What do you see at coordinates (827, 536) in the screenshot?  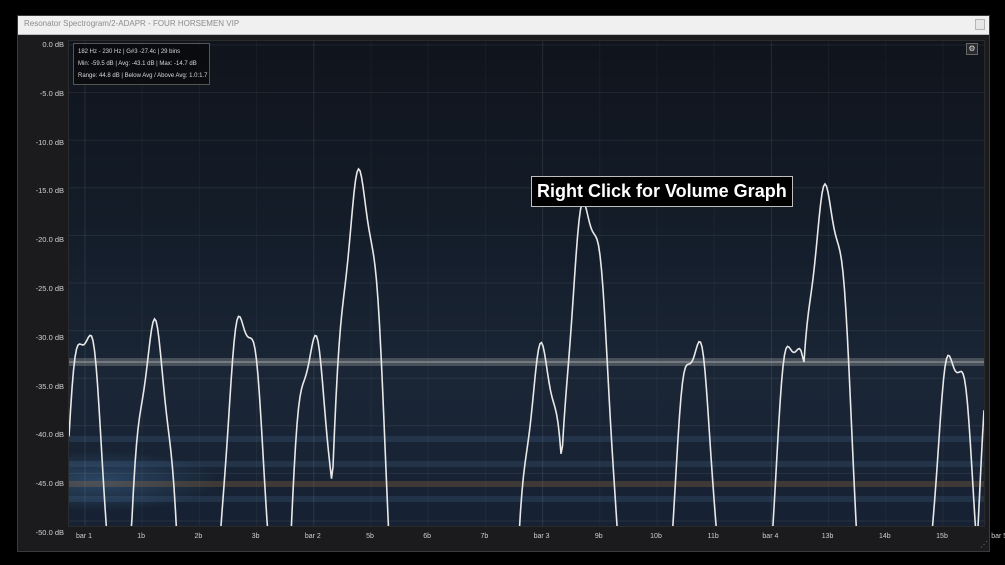 I see `x-axis-label: 13b` at bounding box center [827, 536].